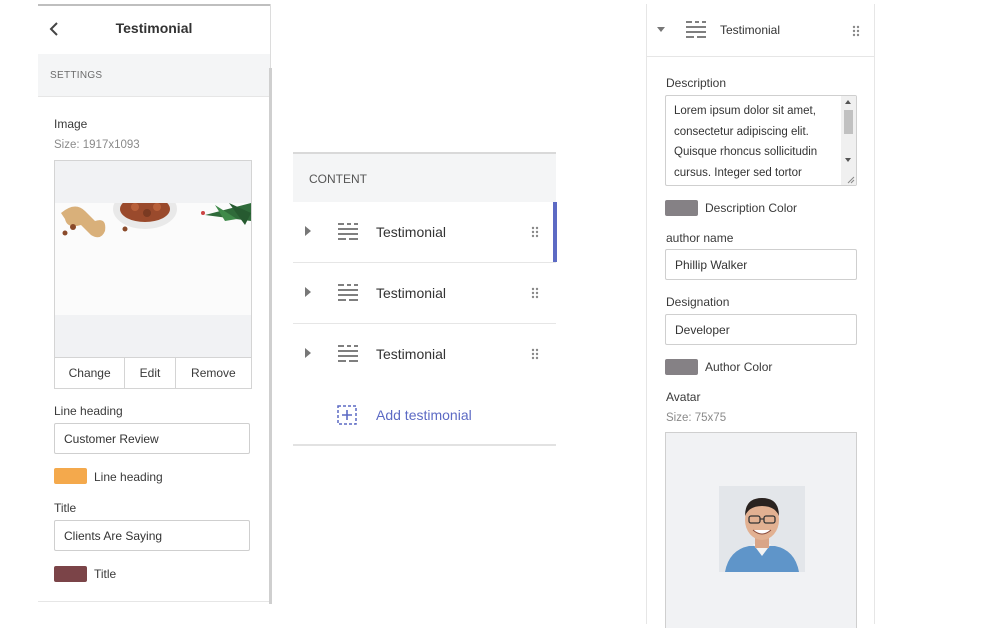  What do you see at coordinates (152, 535) in the screenshot?
I see `title-input: Clients Are Saying` at bounding box center [152, 535].